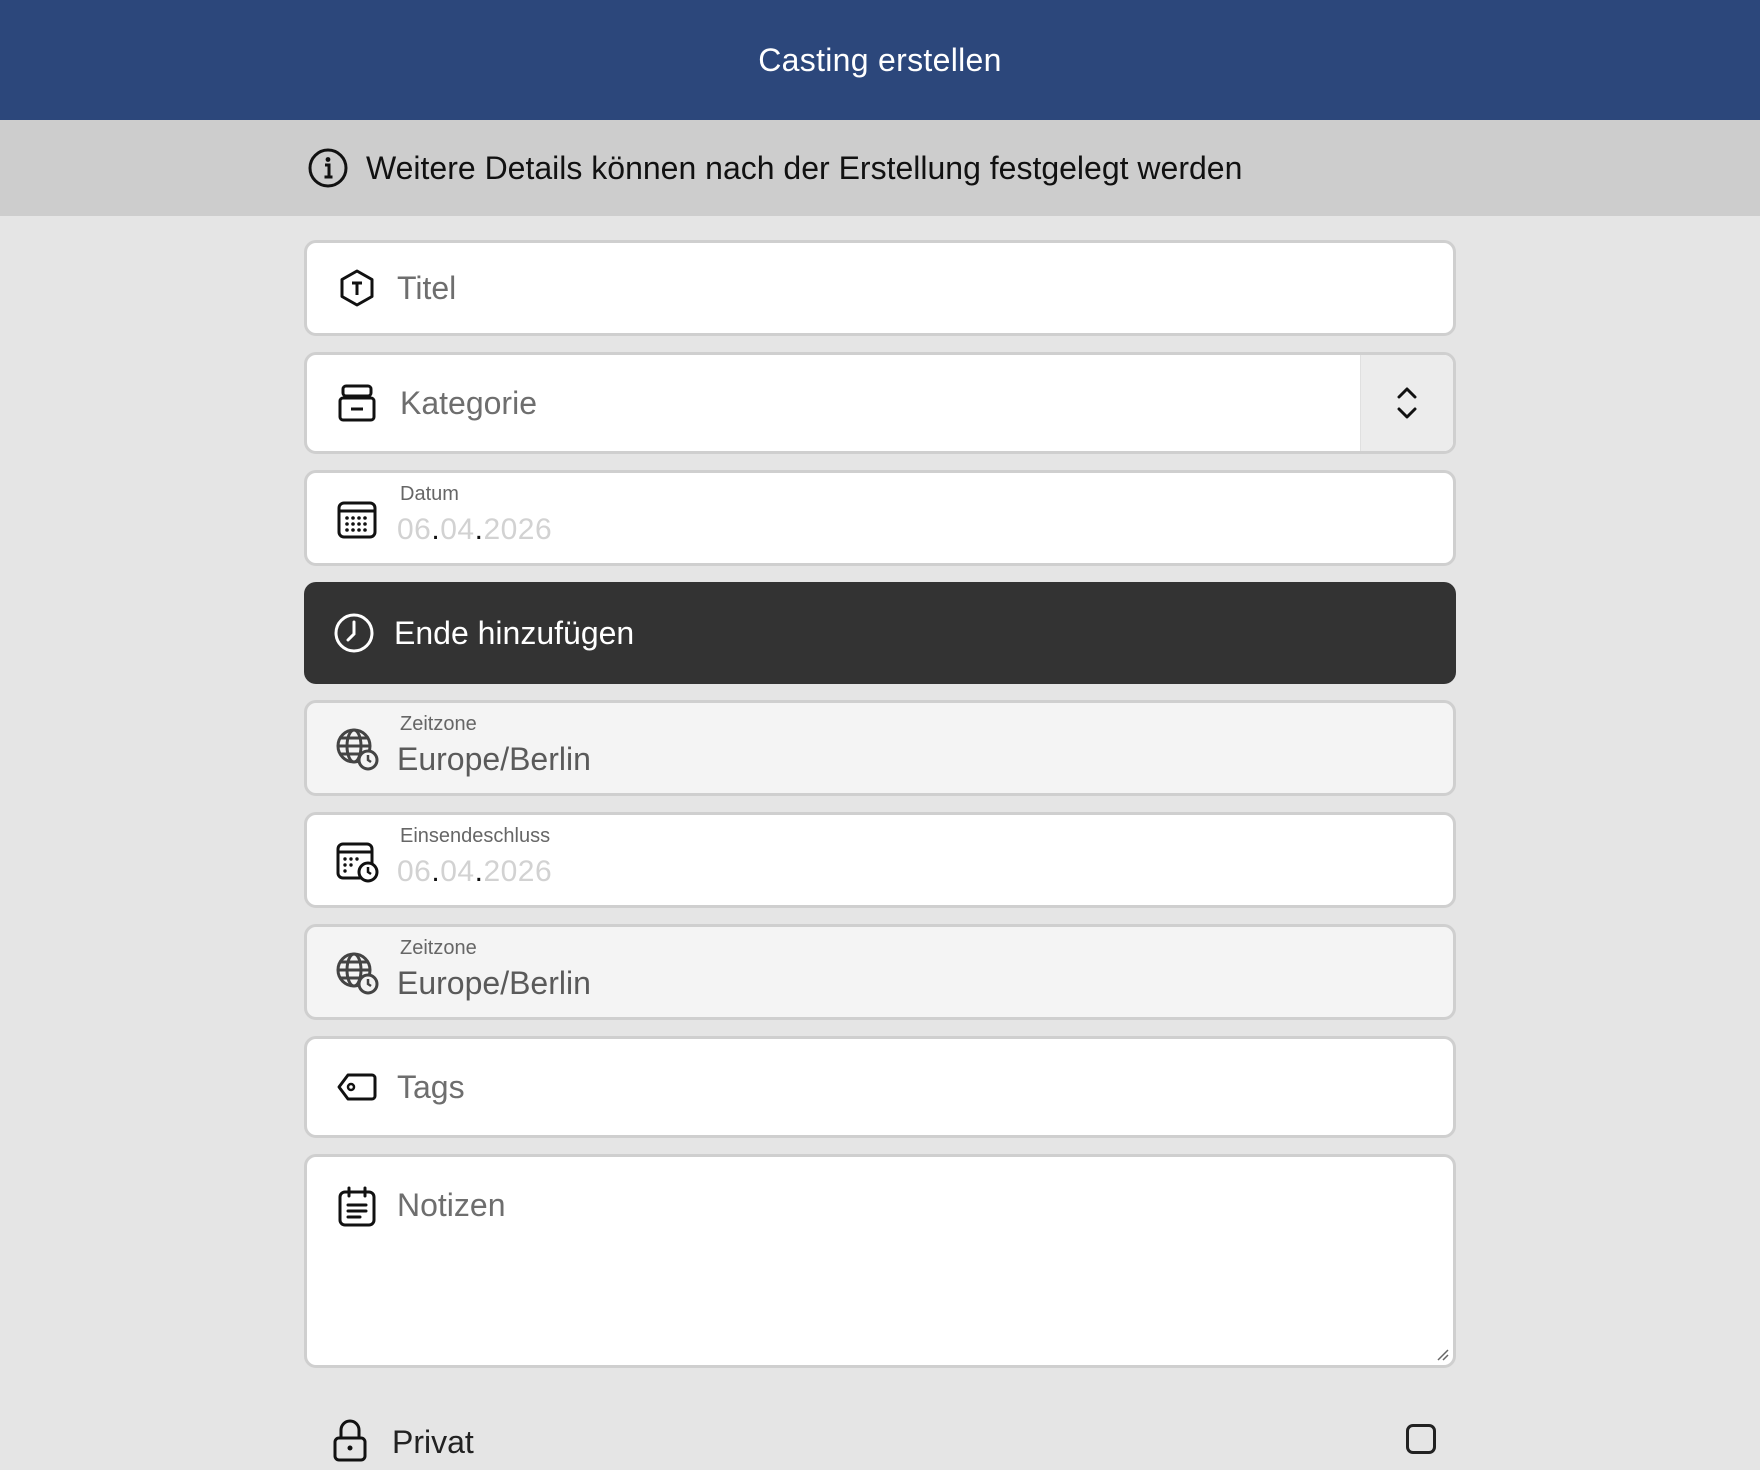  I want to click on category-placeholder: Kategorie, so click(468, 402).